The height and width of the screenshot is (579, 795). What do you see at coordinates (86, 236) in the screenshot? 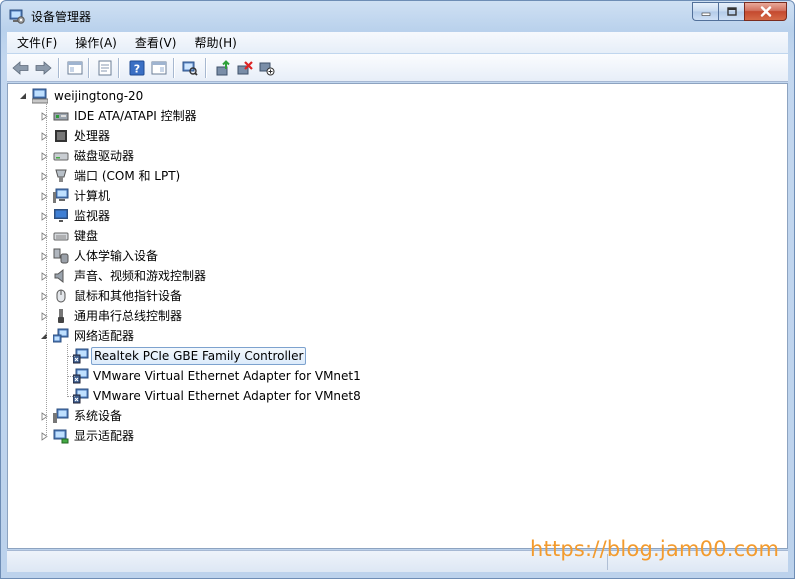
I see `category-label: 键盘` at bounding box center [86, 236].